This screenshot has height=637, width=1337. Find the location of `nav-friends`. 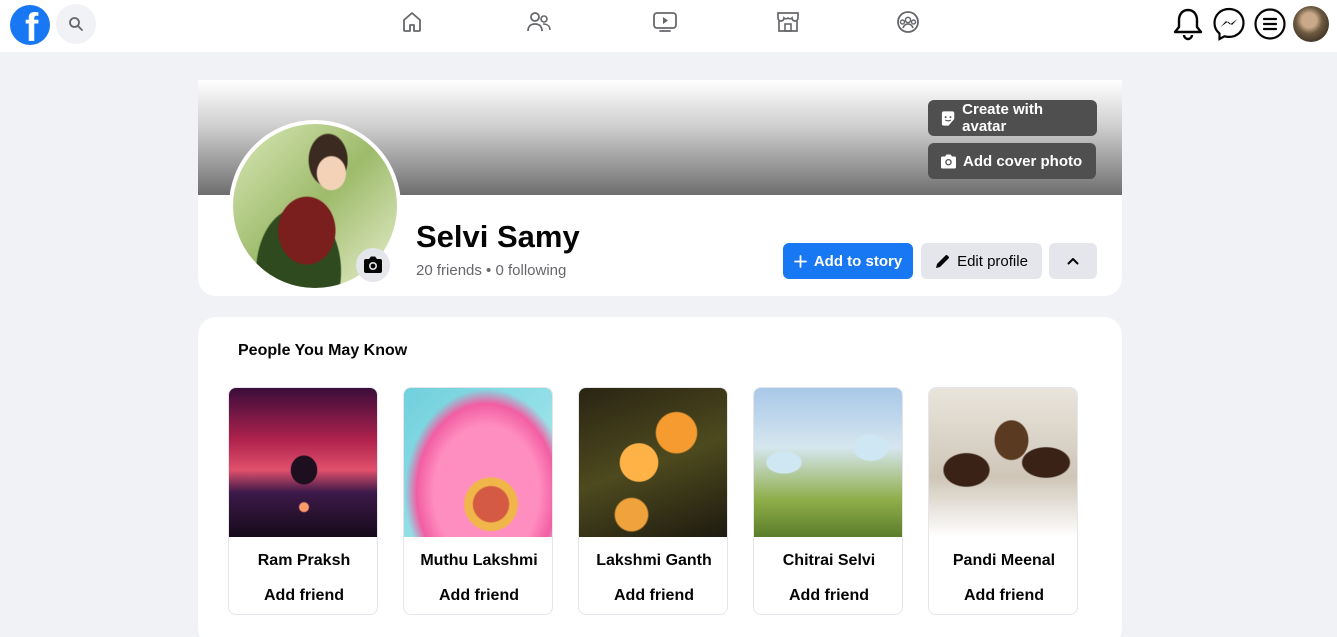

nav-friends is located at coordinates (539, 22).